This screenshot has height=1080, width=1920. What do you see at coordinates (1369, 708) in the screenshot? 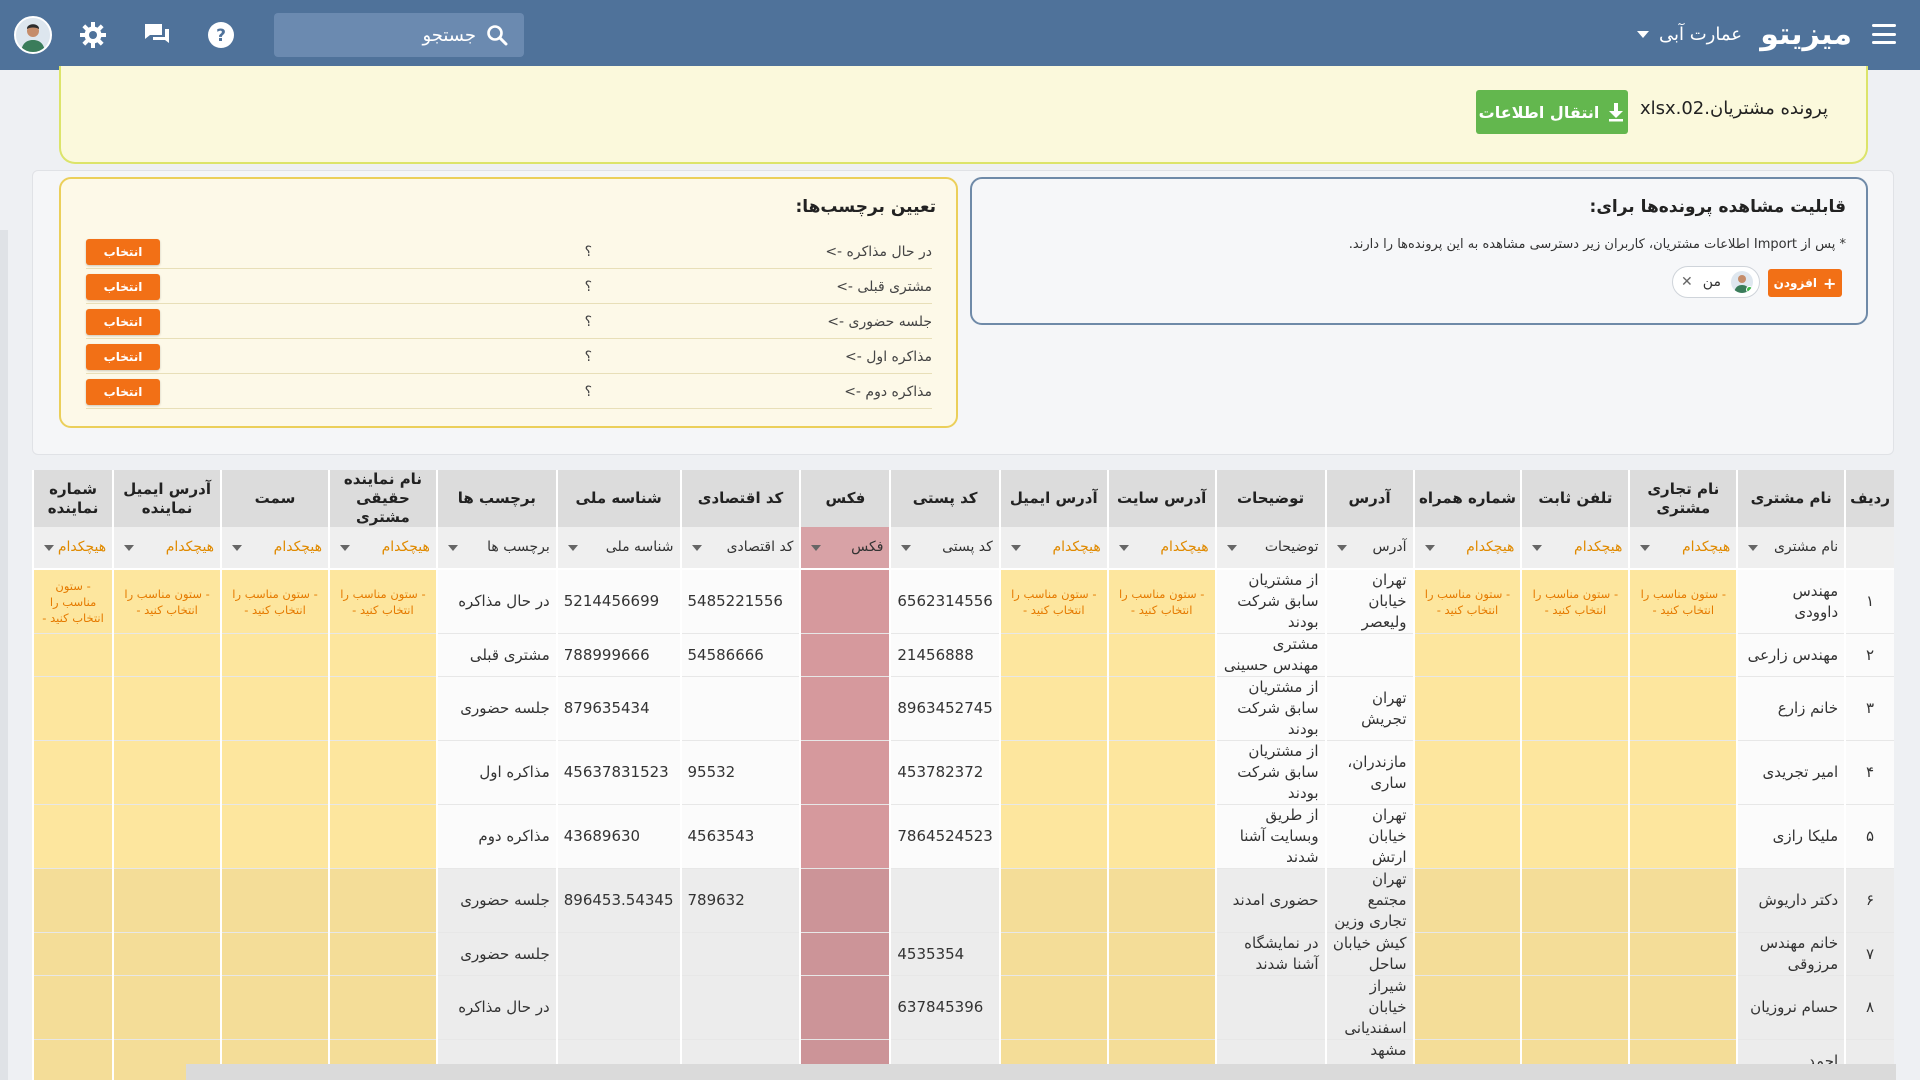
I see `address-cell: تهران تجریش` at bounding box center [1369, 708].